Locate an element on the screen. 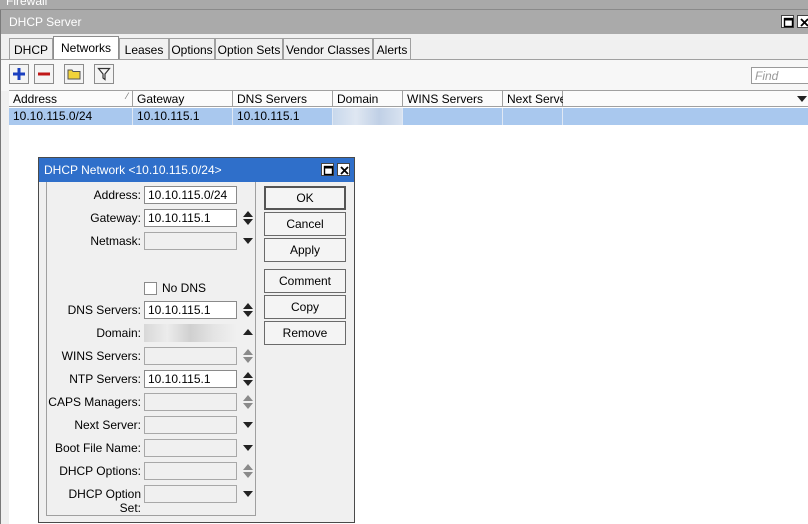 This screenshot has height=524, width=808. cell-domain is located at coordinates (368, 116).